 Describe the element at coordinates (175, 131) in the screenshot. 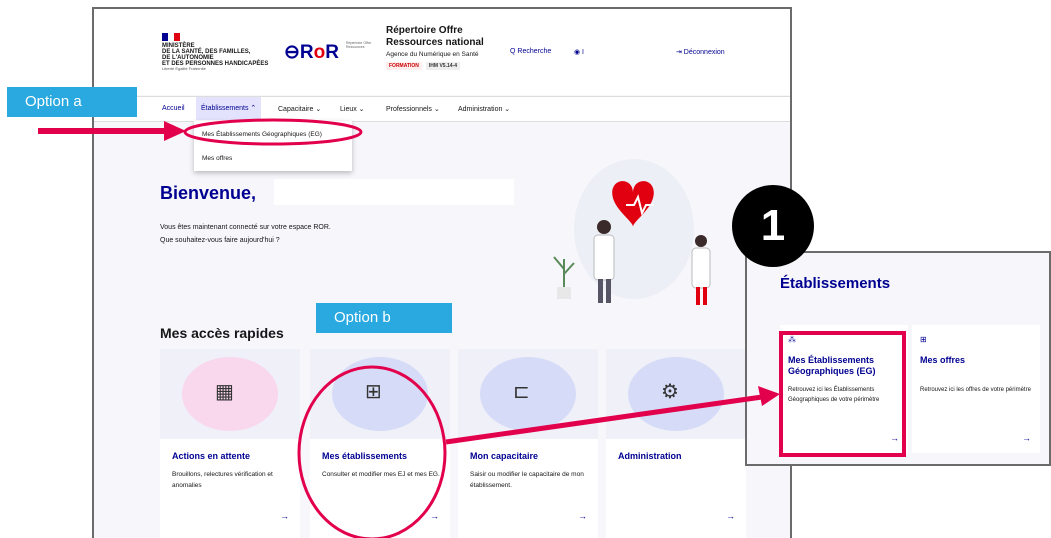

I see `arrow-head-option-a` at that location.